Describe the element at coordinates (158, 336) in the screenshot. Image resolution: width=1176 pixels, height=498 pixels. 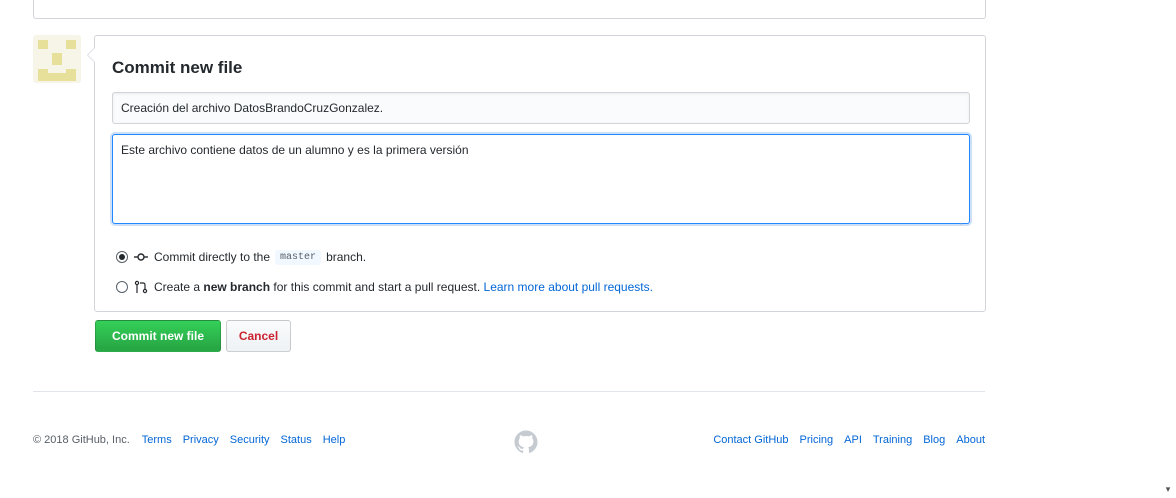
I see `commit-new-file-button: Commit new file` at that location.